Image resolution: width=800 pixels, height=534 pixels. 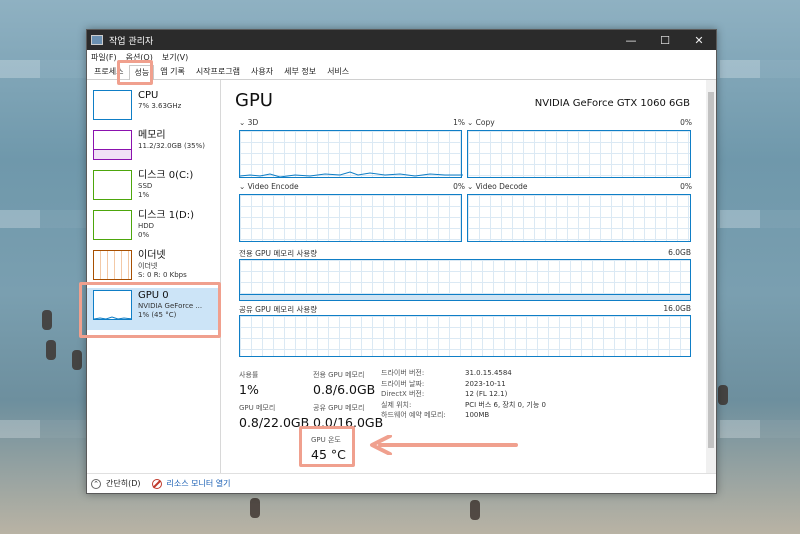 What do you see at coordinates (401, 483) in the screenshot?
I see `status-footer: ⌃ 간단히(D) 리소스 모니터 열기` at bounding box center [401, 483].